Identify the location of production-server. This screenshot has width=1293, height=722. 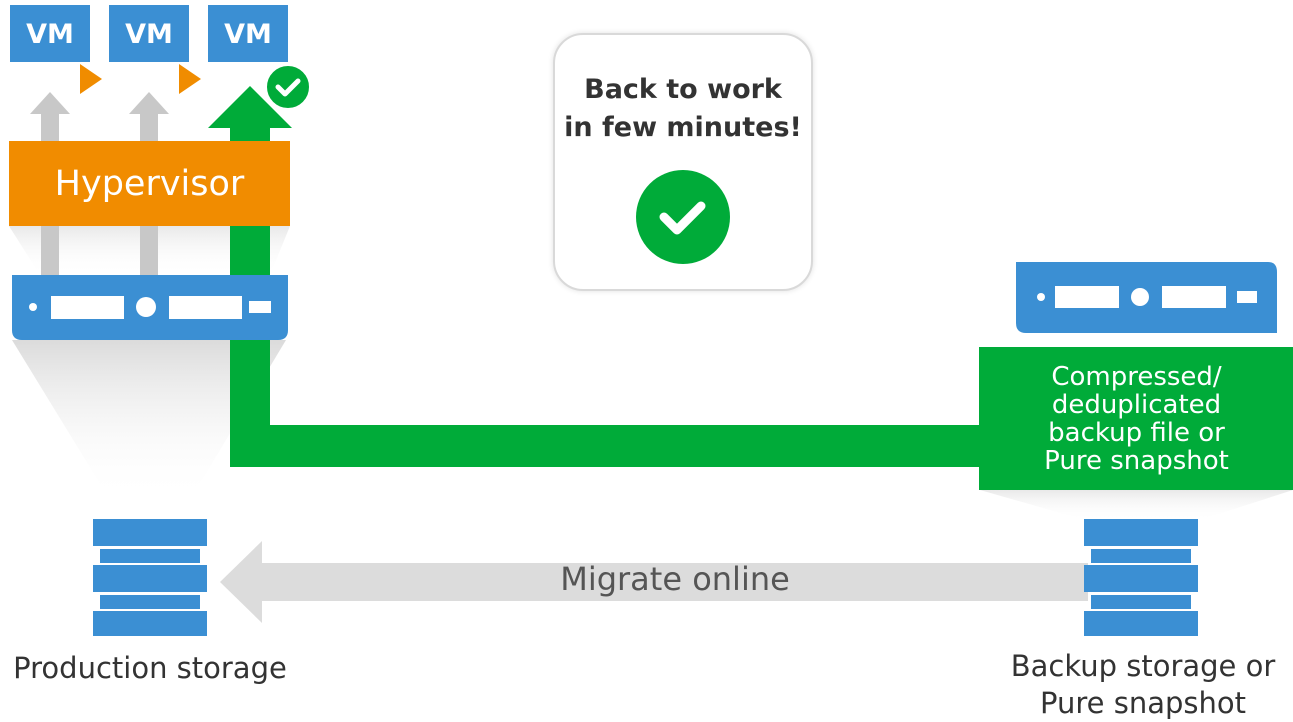
(150, 307).